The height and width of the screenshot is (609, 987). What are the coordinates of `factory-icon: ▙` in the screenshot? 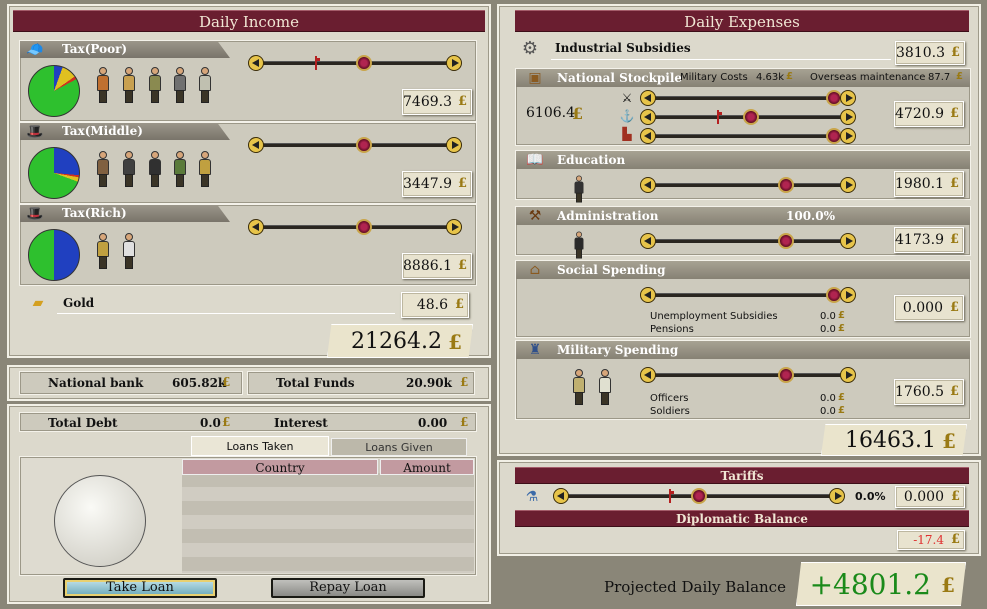 It's located at (627, 134).